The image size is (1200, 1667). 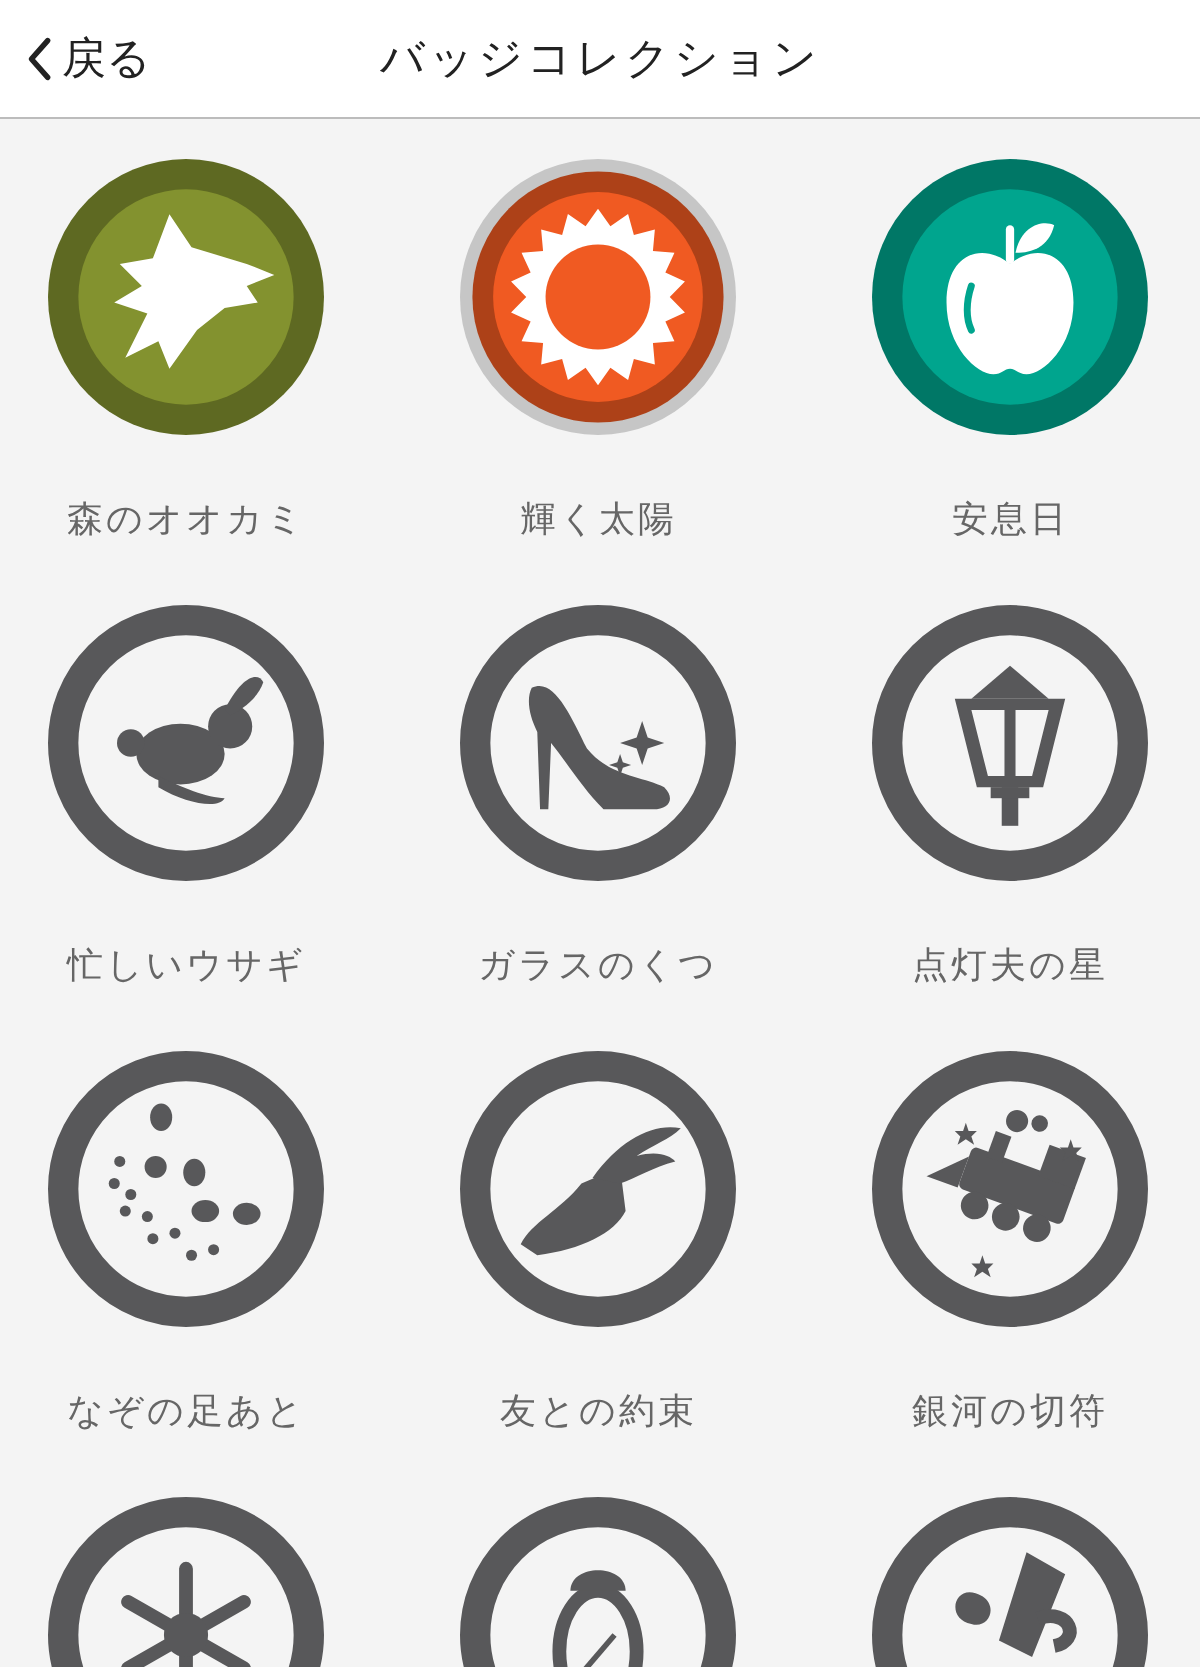 I want to click on train-badge-icon, so click(x=1010, y=1189).